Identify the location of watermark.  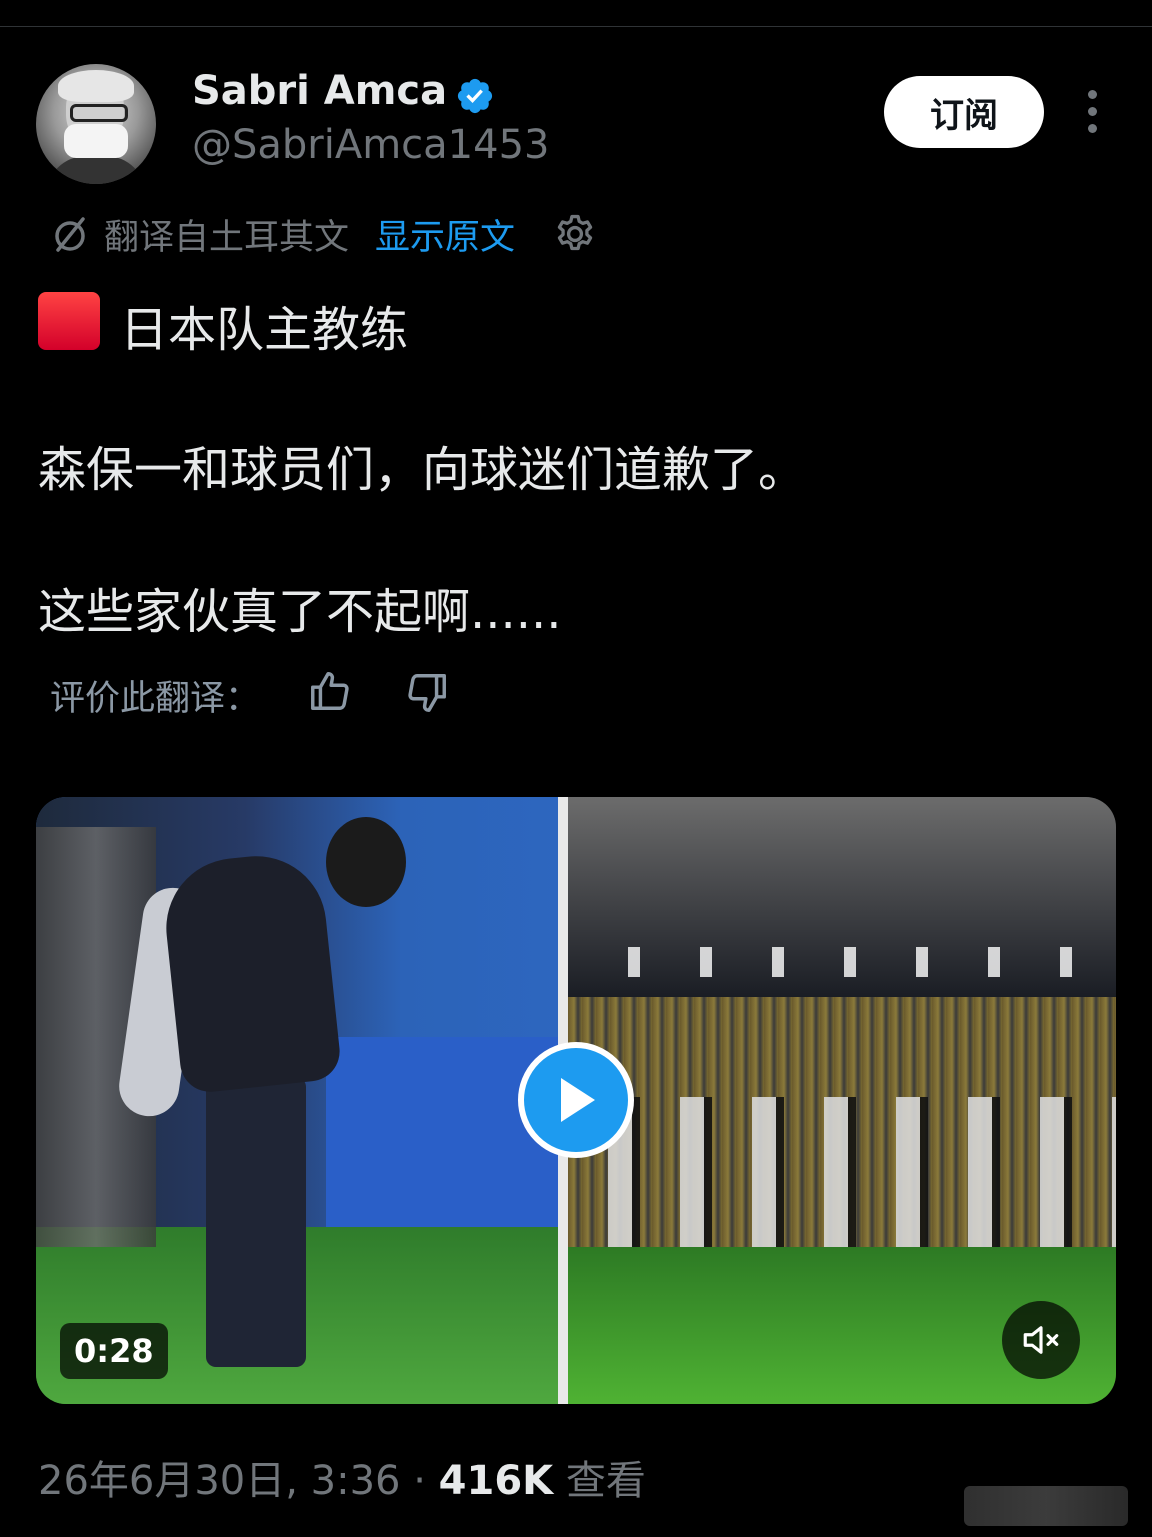
(1046, 1506).